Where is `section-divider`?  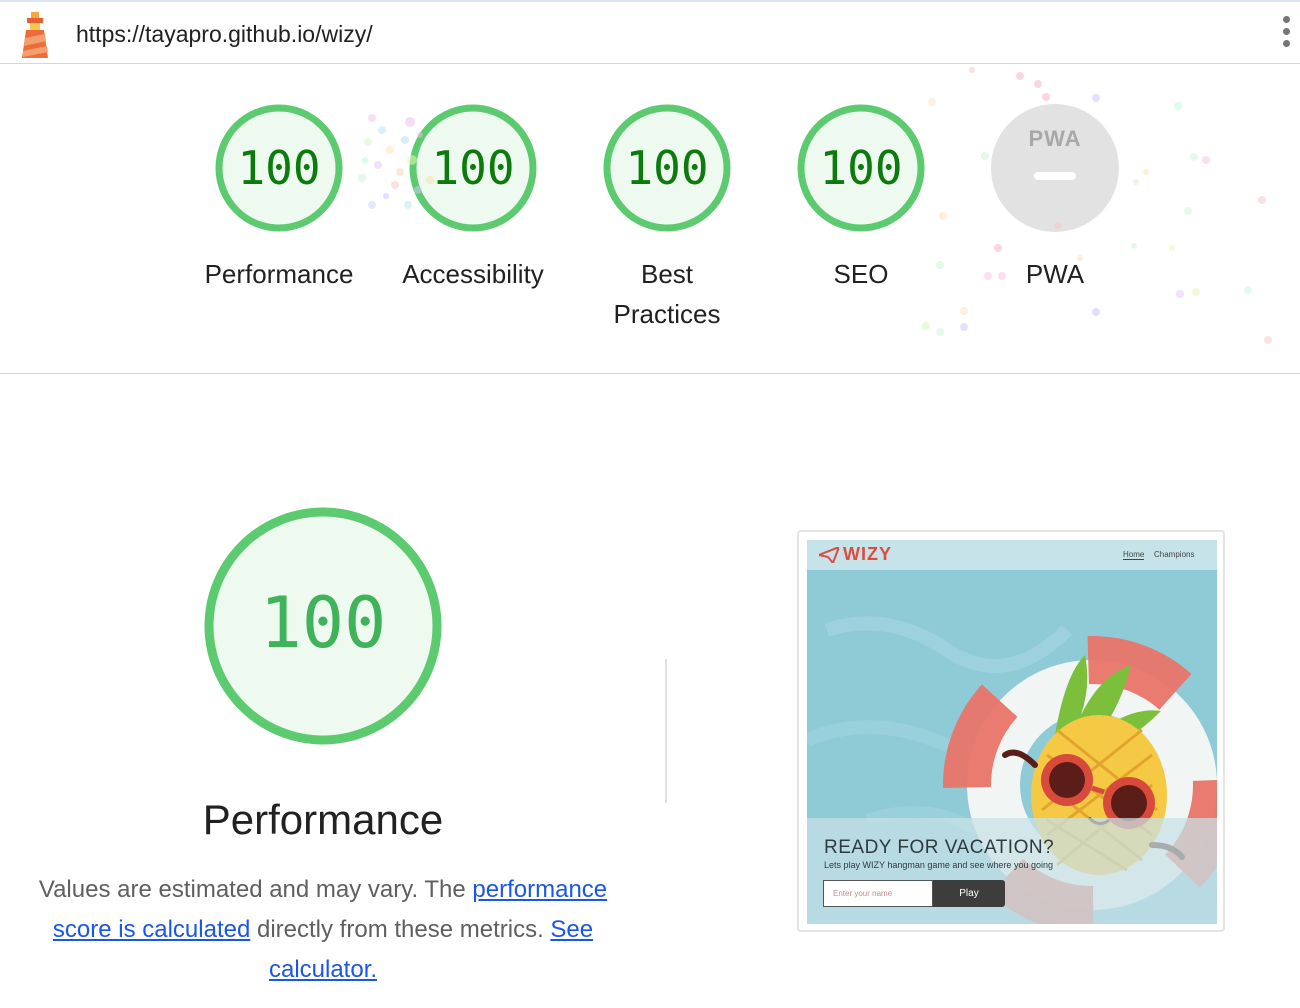
section-divider is located at coordinates (666, 731).